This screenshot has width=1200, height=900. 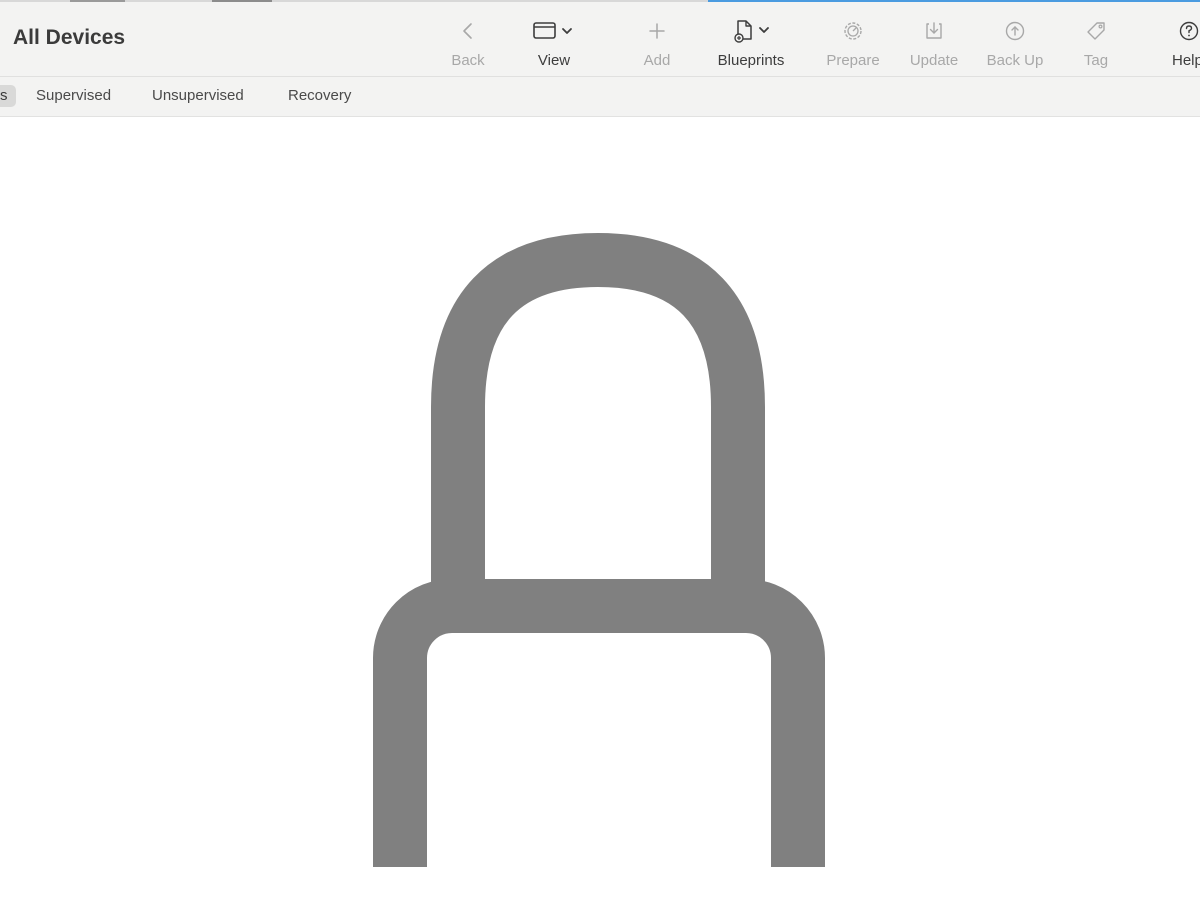 I want to click on prepare-button: Prepare, so click(x=853, y=45).